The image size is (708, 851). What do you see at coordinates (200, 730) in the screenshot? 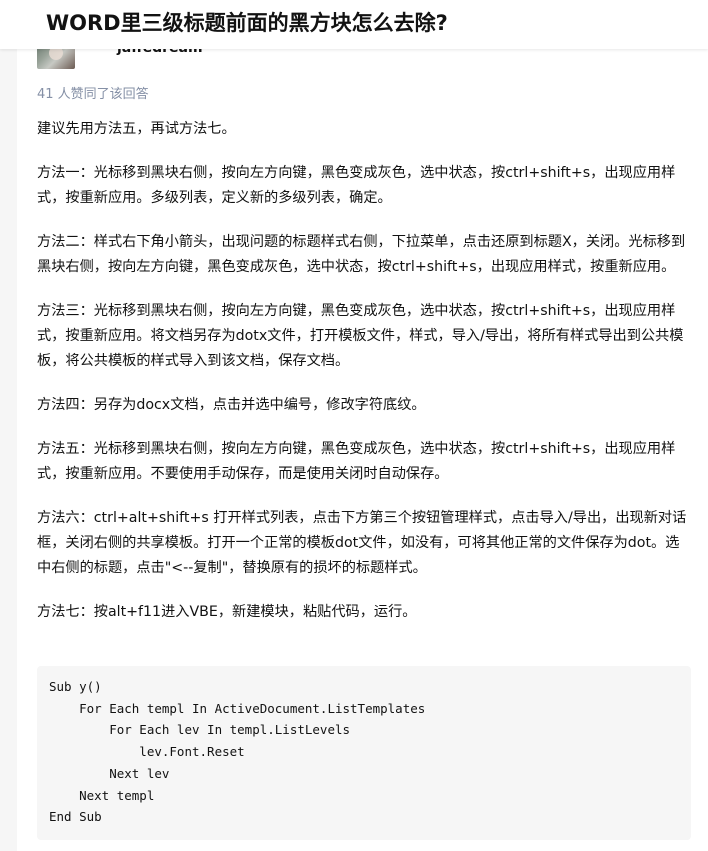
I see `code-line: For Each lev In templ.ListLevels` at bounding box center [200, 730].